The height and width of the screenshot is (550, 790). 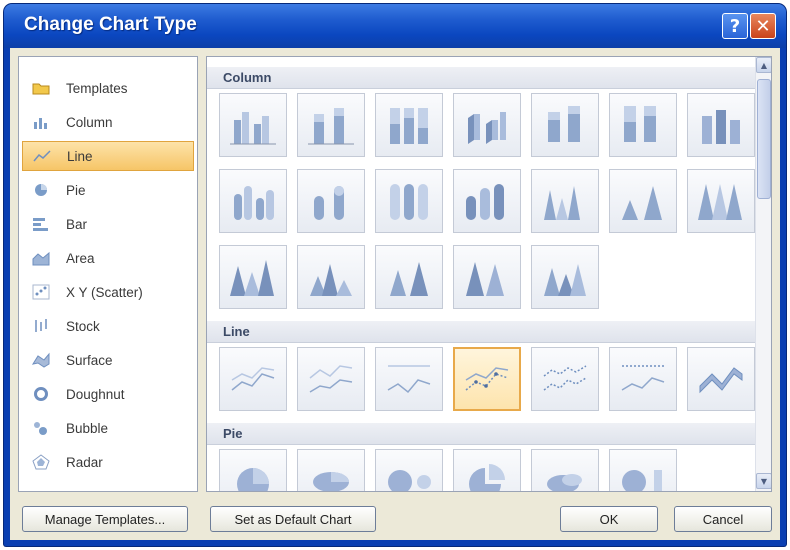 I want to click on thumb-3d-pie, so click(x=331, y=470).